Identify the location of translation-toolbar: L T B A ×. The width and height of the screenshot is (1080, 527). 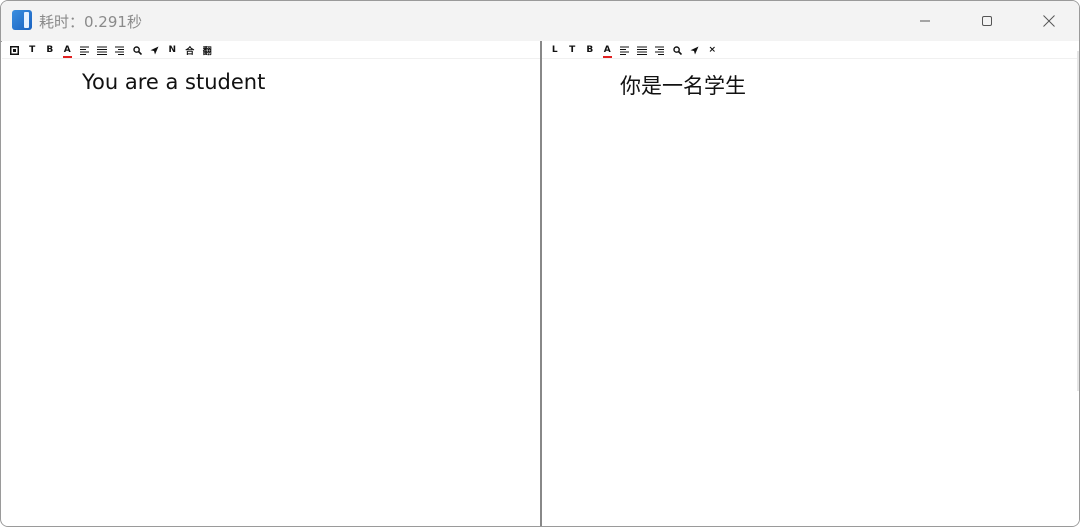
(810, 50).